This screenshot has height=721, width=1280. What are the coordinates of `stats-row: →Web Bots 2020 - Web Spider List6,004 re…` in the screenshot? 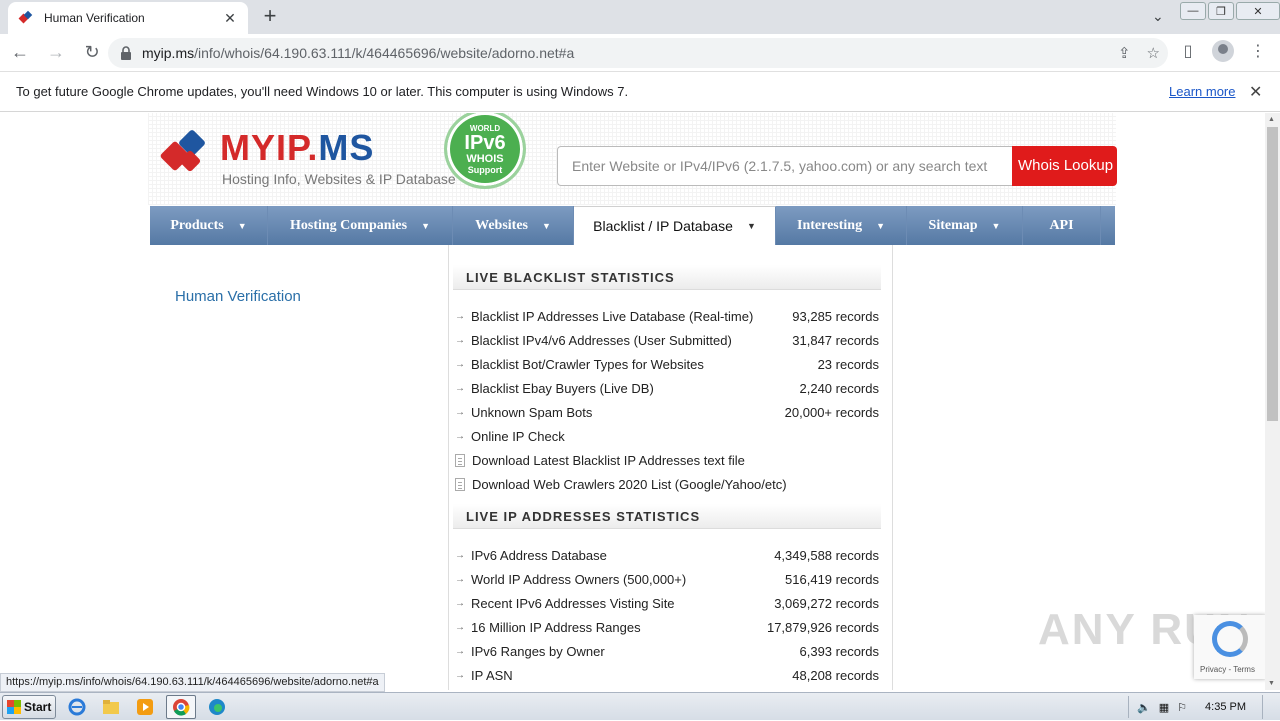 It's located at (667, 688).